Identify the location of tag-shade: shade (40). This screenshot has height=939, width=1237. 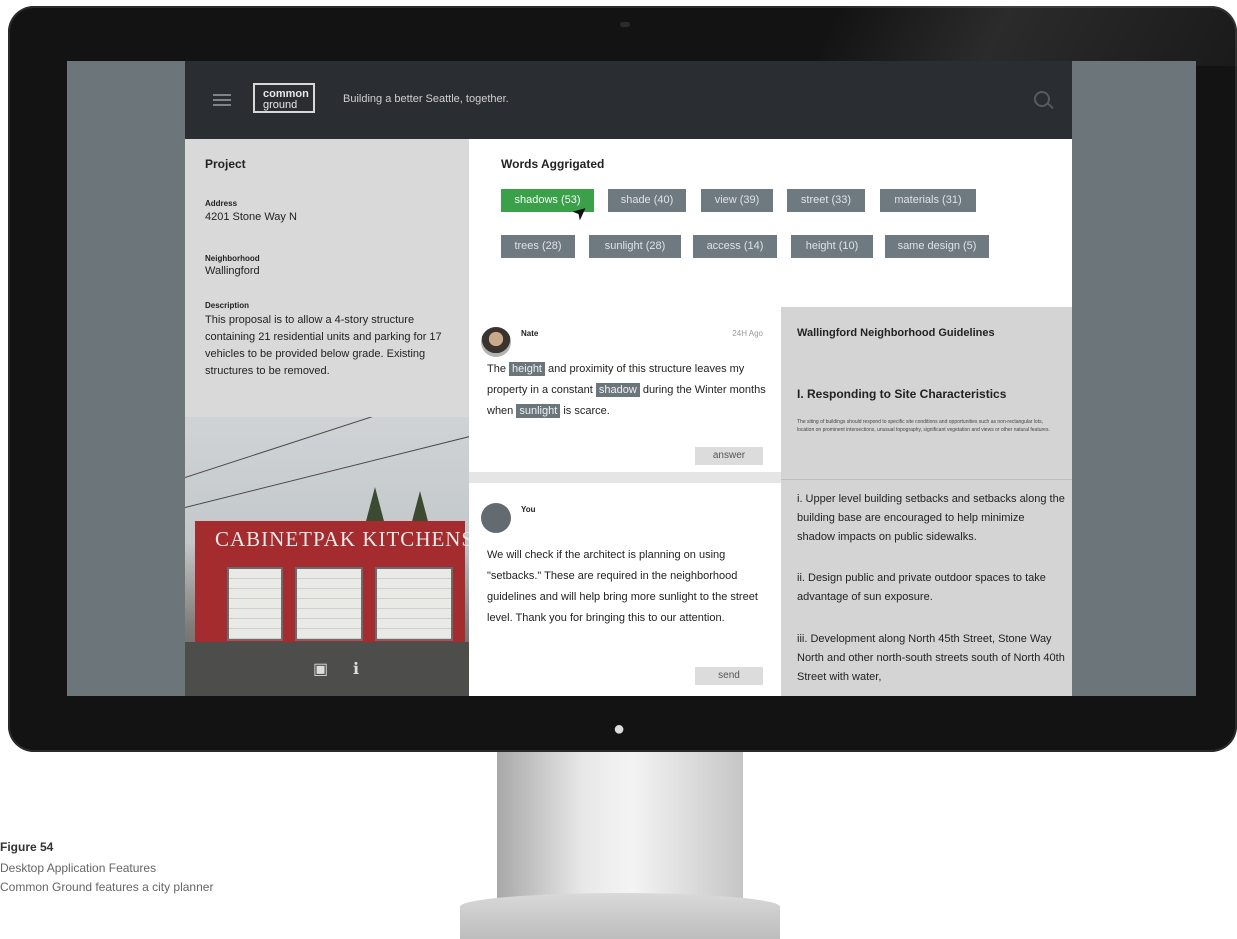
(647, 200).